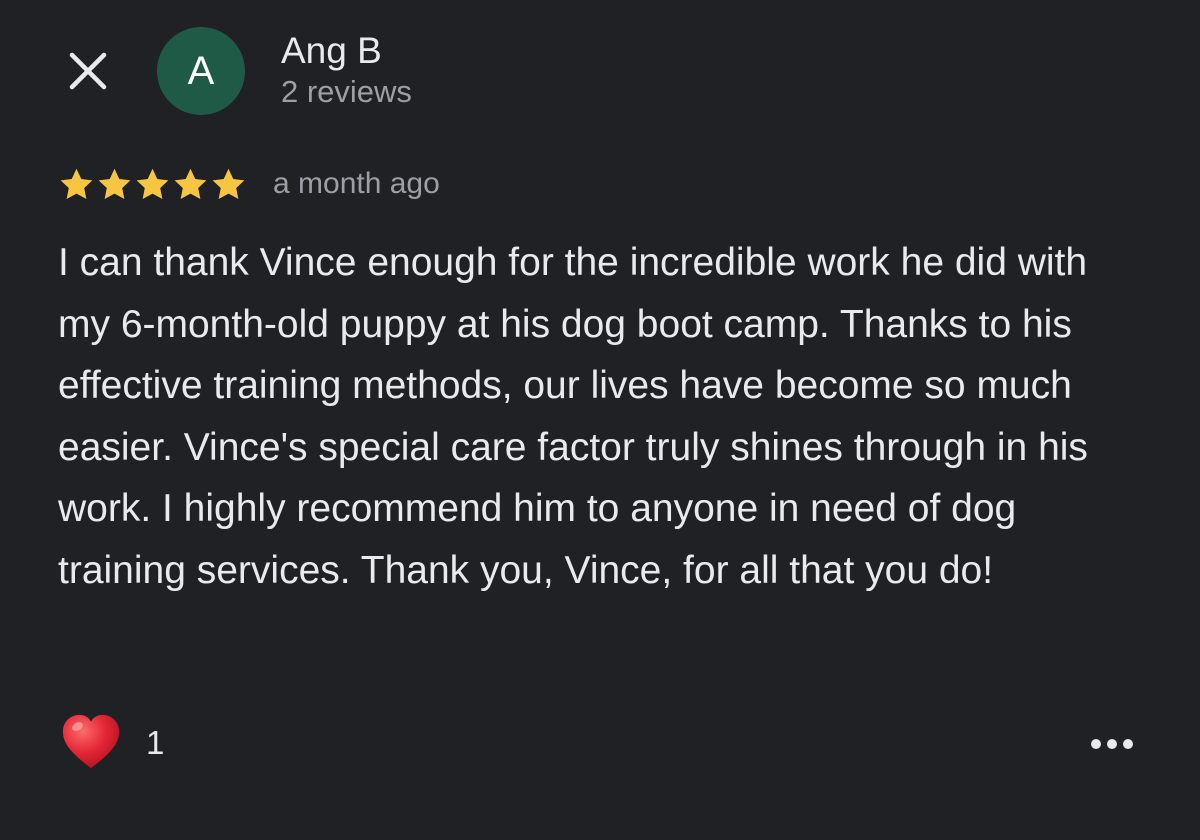 The width and height of the screenshot is (1200, 840). I want to click on author-info: Ang B 2 reviews, so click(346, 71).